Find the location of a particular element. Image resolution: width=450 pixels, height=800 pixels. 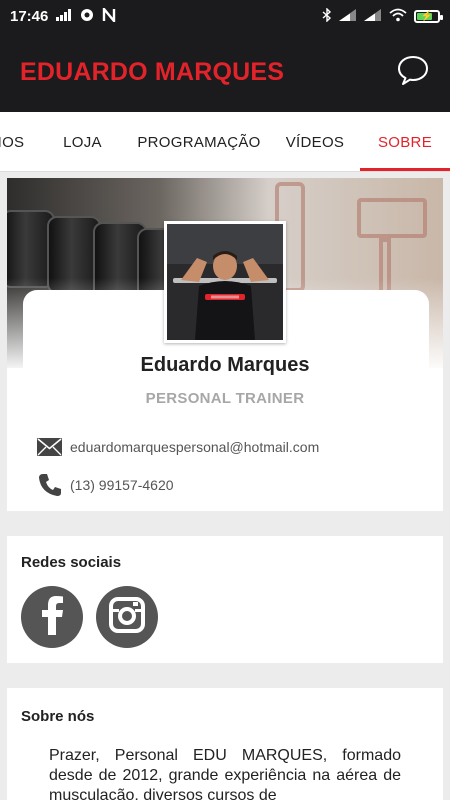

signal-bars-icon is located at coordinates (64, 16).